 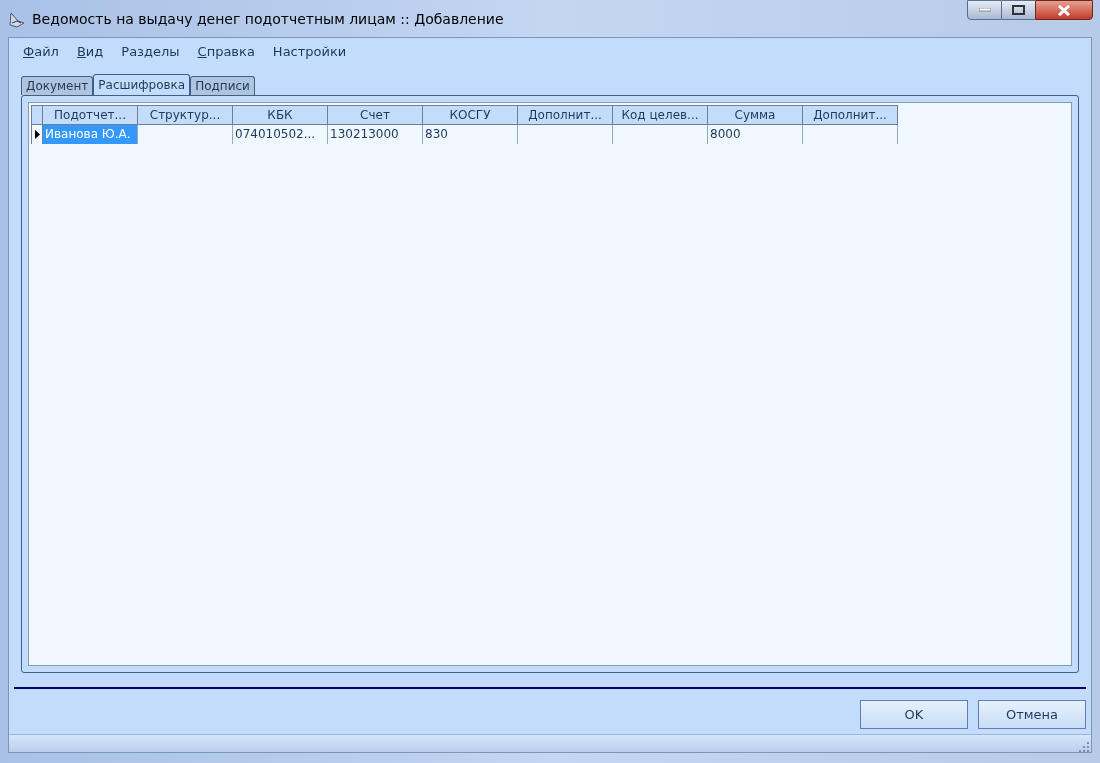 I want to click on menu-item: Настройки, so click(x=309, y=51).